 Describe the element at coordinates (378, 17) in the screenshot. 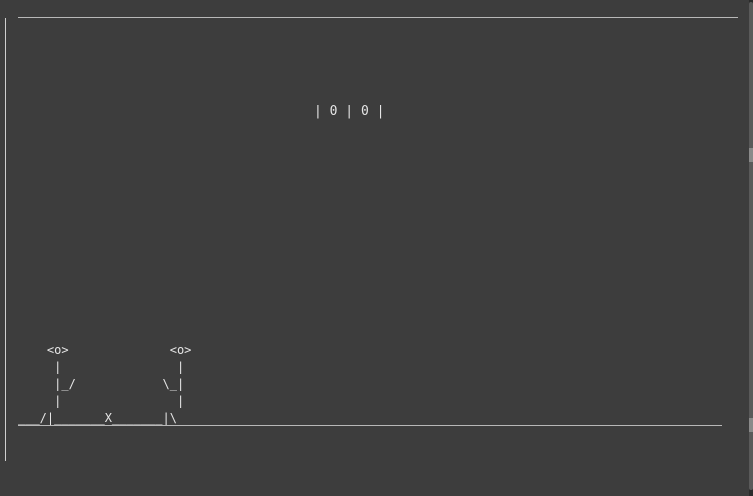

I see `top-border-line` at that location.